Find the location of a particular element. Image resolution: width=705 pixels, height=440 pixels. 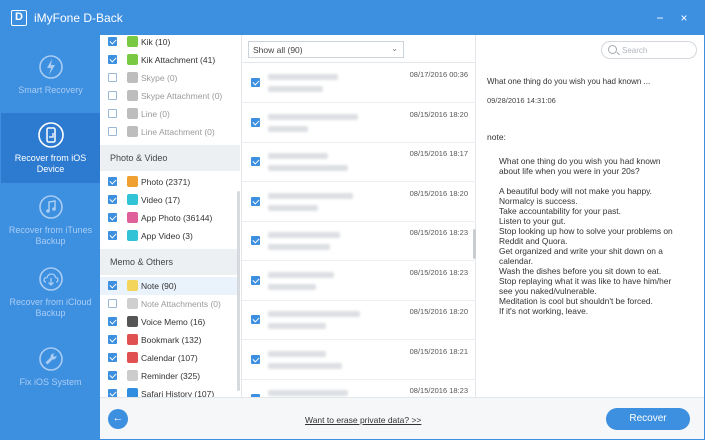

category-item: Note (90) is located at coordinates (170, 286).